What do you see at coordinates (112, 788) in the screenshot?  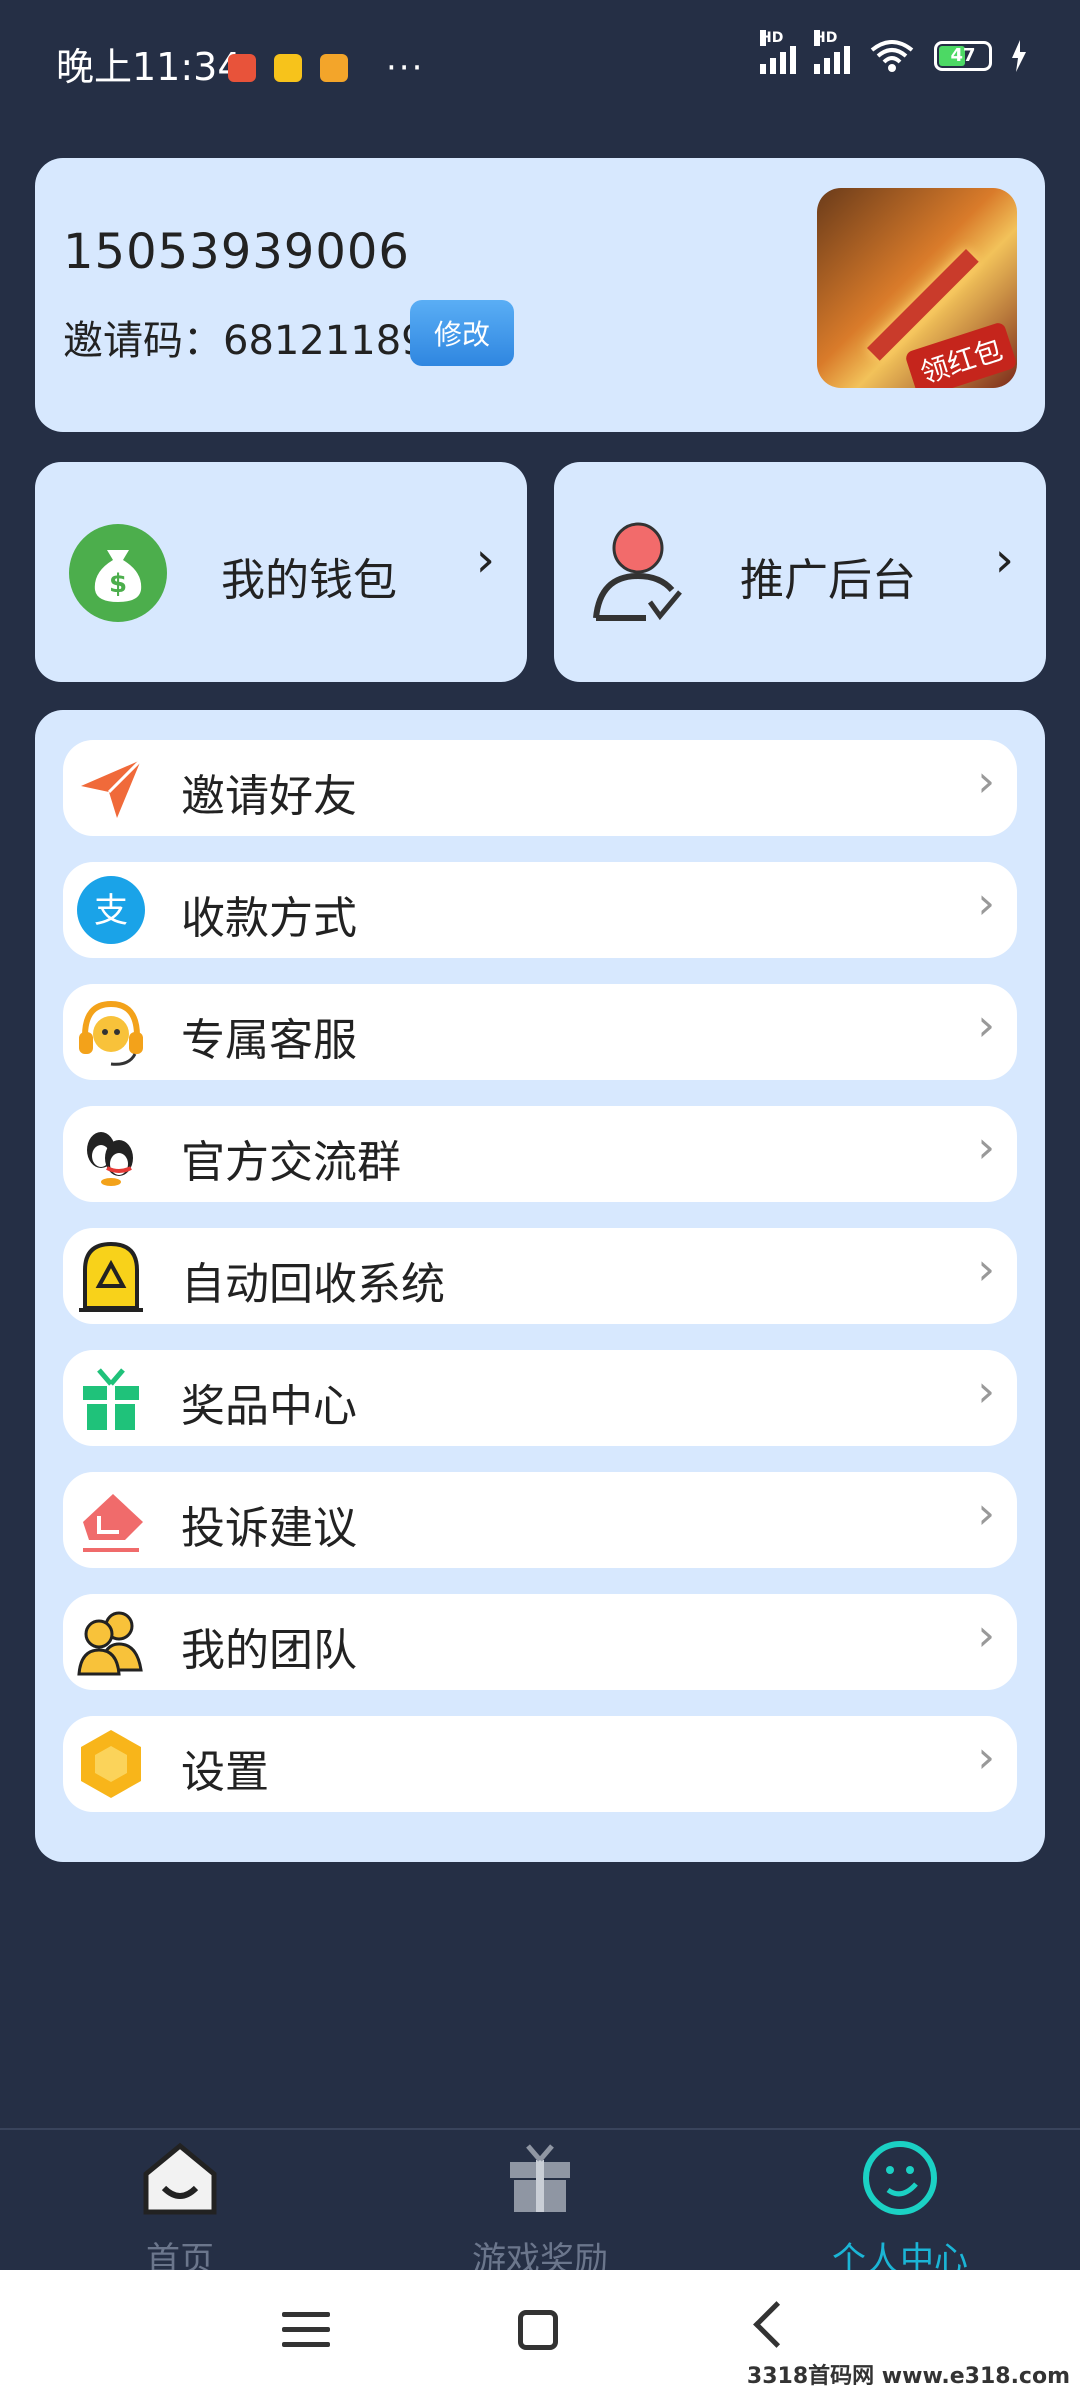 I see `paper-plane-icon` at bounding box center [112, 788].